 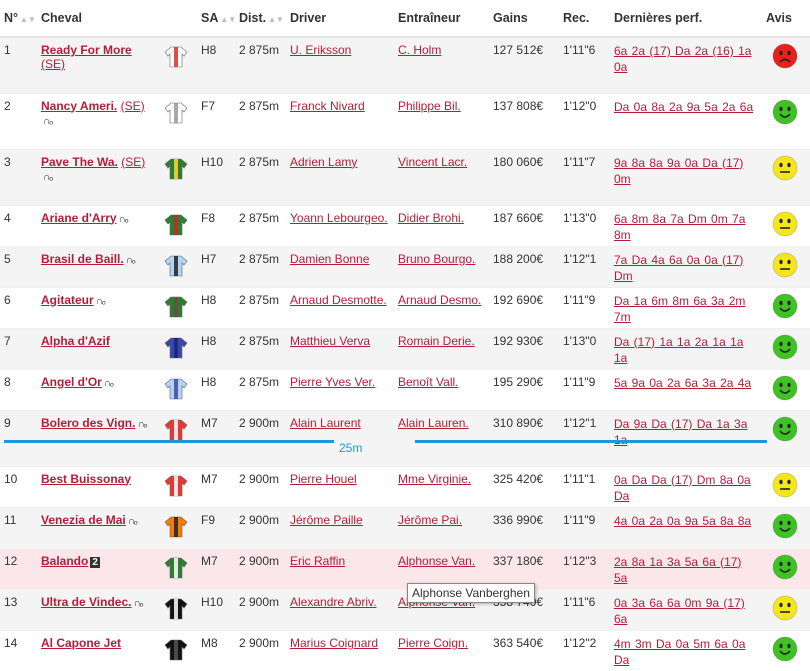 What do you see at coordinates (216, 19) in the screenshot?
I see `header-sa: SA ▲▼` at bounding box center [216, 19].